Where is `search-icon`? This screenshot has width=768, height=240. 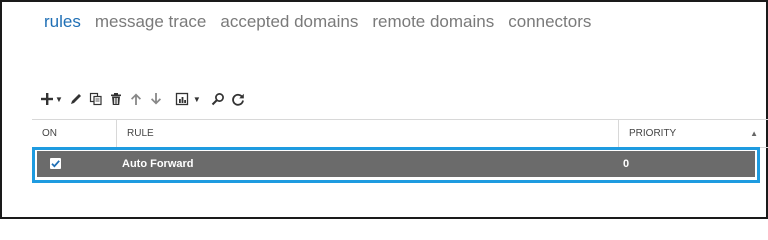 search-icon is located at coordinates (217, 99).